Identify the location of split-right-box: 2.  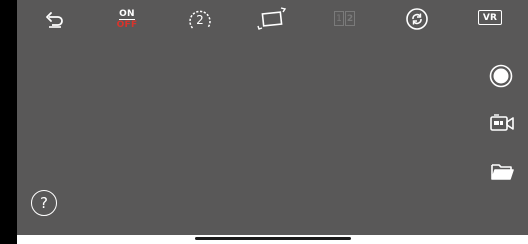
(350, 18).